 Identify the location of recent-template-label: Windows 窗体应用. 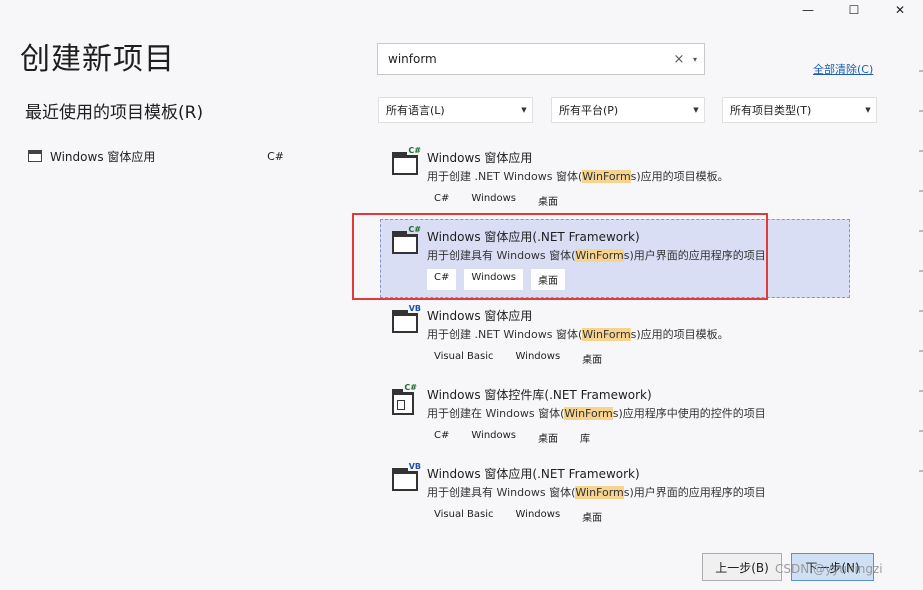
(103, 156).